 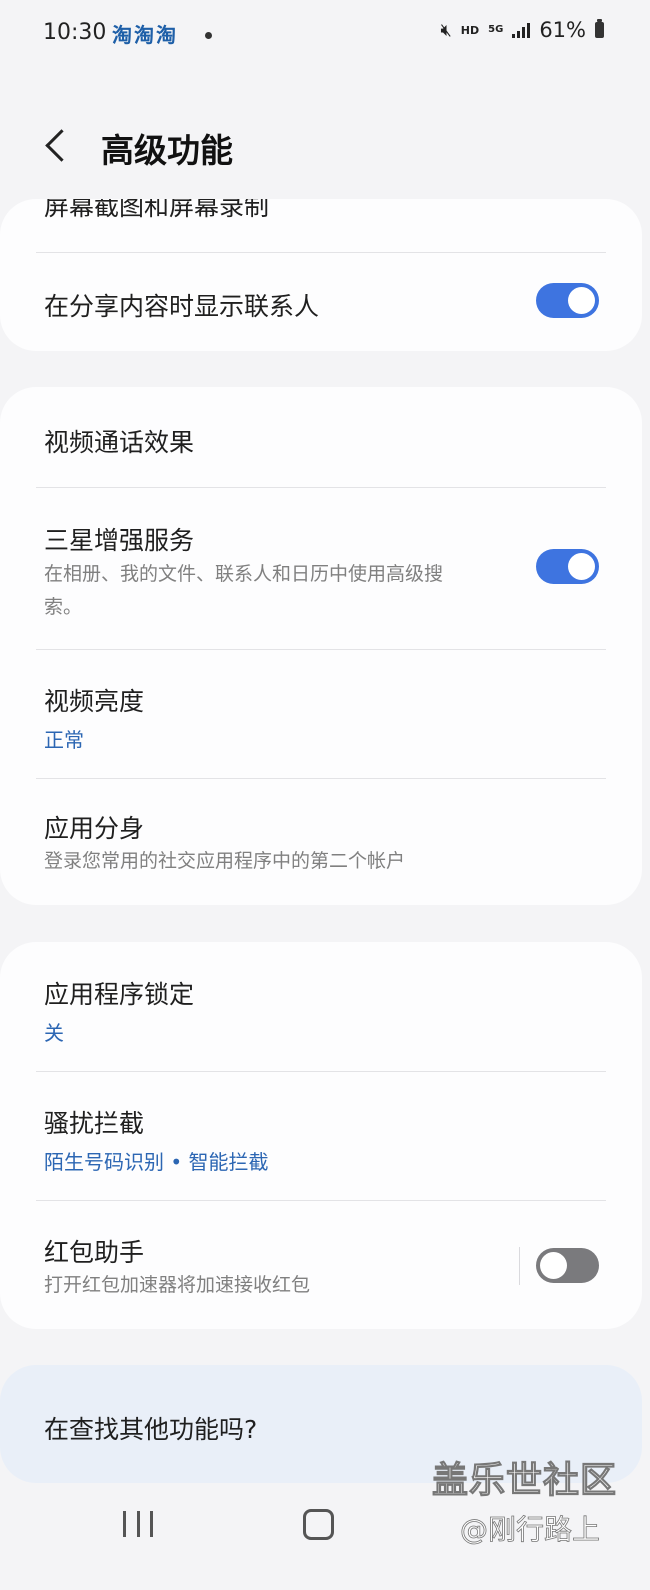 What do you see at coordinates (145, 35) in the screenshot?
I see `notification-app-icons: 淘淘淘` at bounding box center [145, 35].